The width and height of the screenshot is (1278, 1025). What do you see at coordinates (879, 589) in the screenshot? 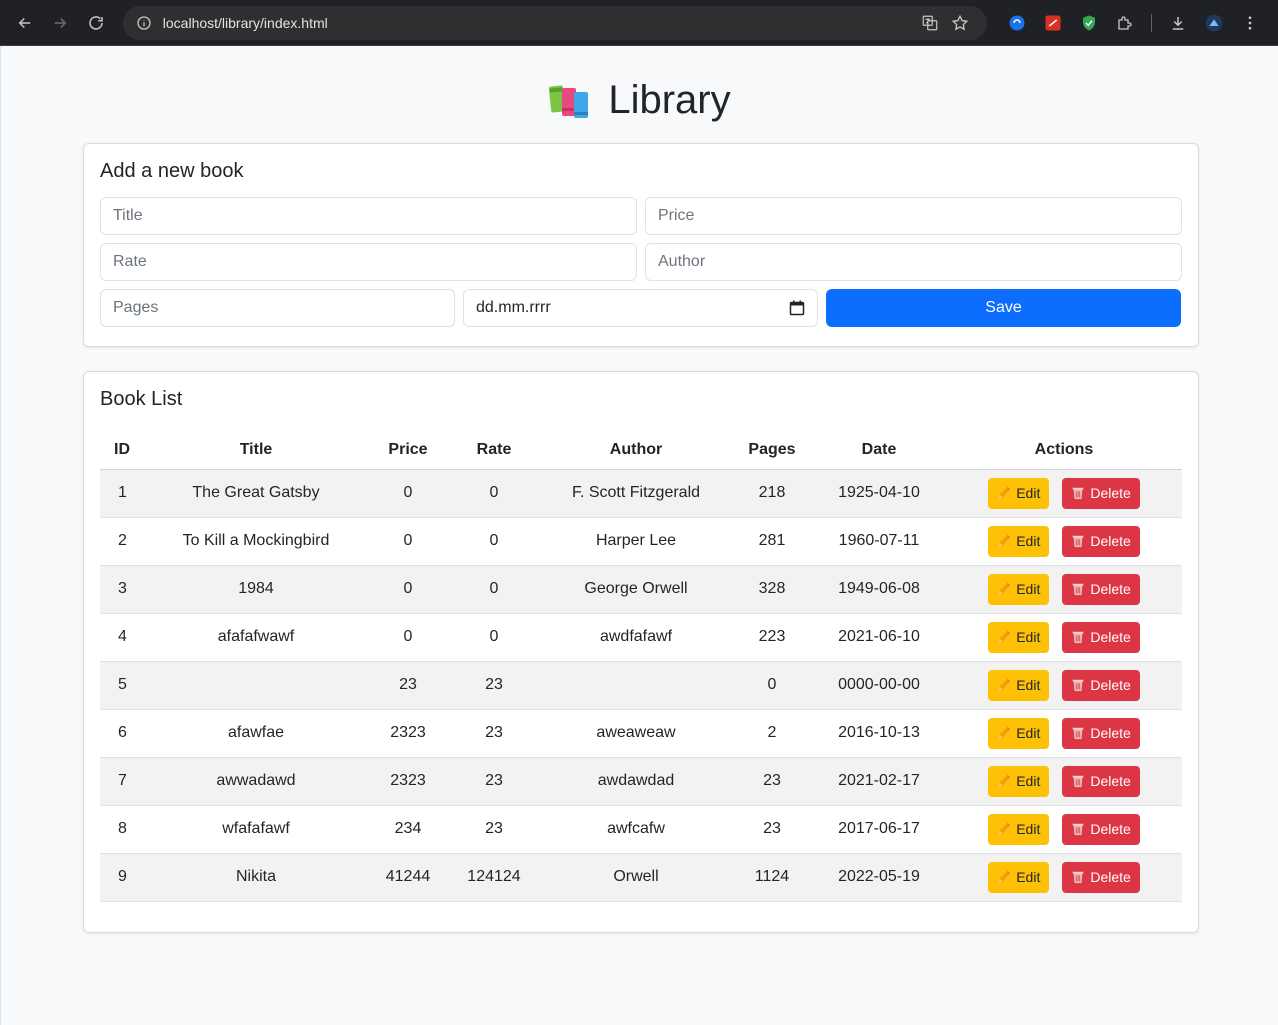
I see `cell-date: 1949-06-08` at bounding box center [879, 589].